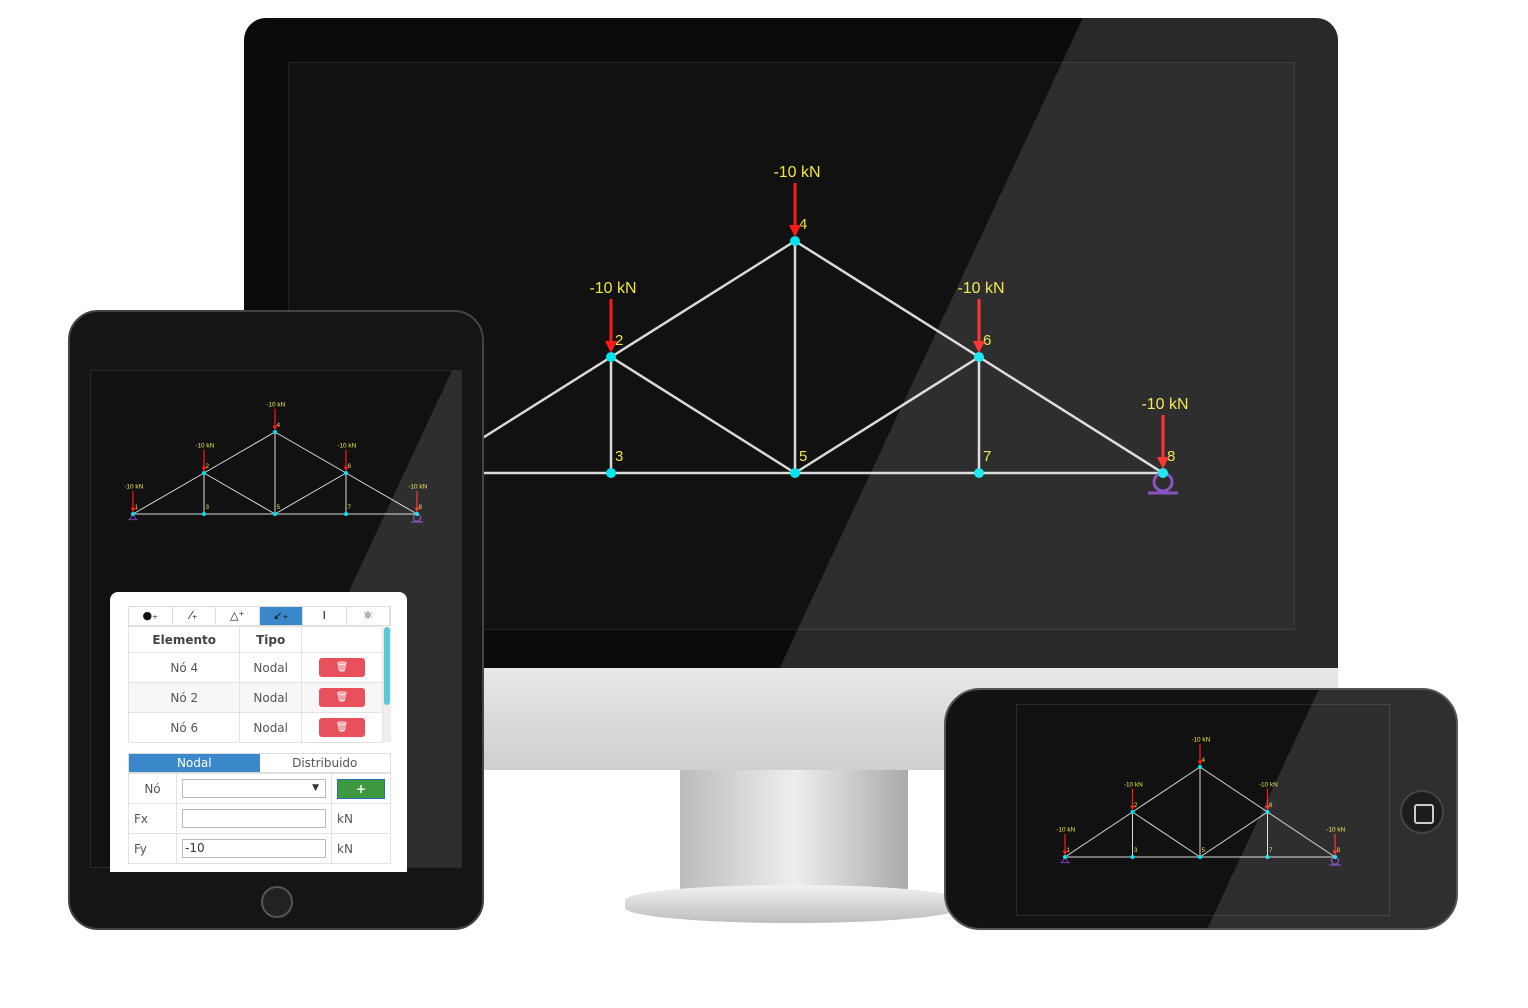  I want to click on fy-cell: -10, so click(254, 848).